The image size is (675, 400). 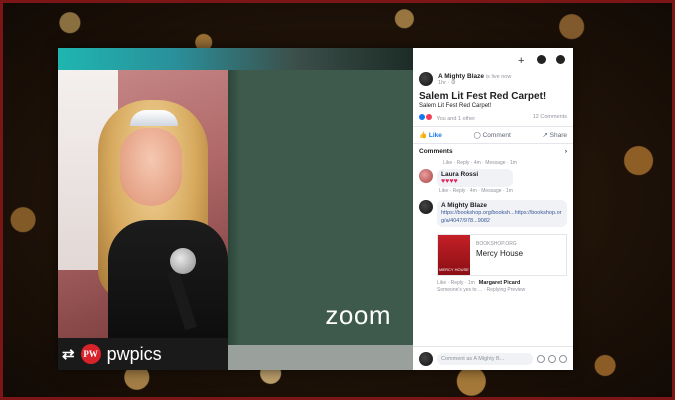 I want to click on like-label: Like, so click(x=435, y=135).